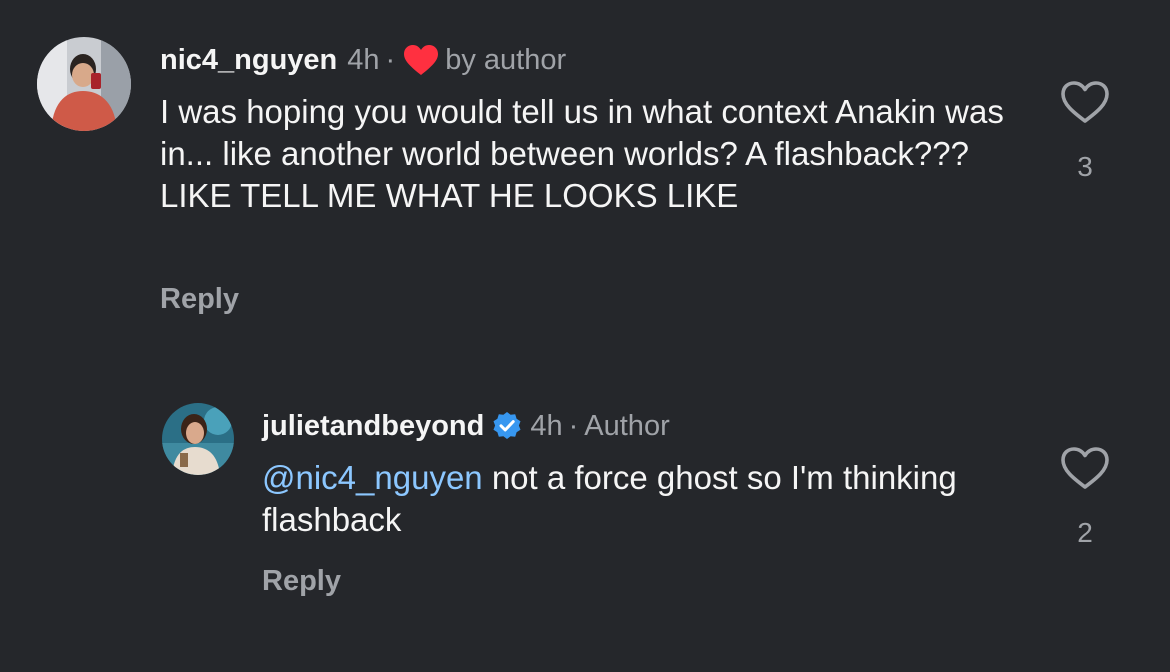 This screenshot has width=1170, height=672. Describe the element at coordinates (627, 425) in the screenshot. I see `author-label: Author` at that location.